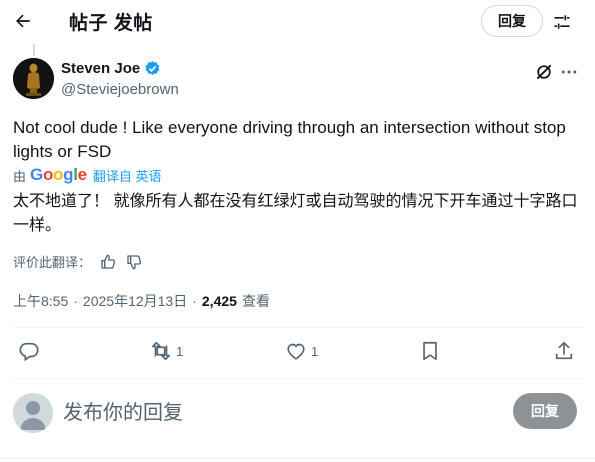 This screenshot has height=462, width=595. I want to click on share-action, so click(564, 351).